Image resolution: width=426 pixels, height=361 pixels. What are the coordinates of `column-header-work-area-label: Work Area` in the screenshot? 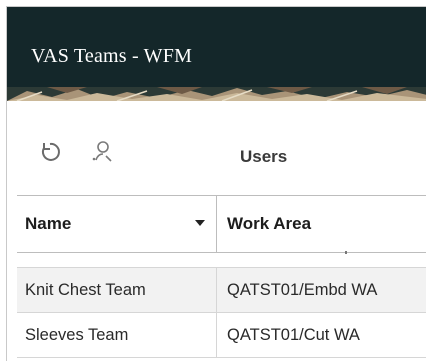 It's located at (269, 223).